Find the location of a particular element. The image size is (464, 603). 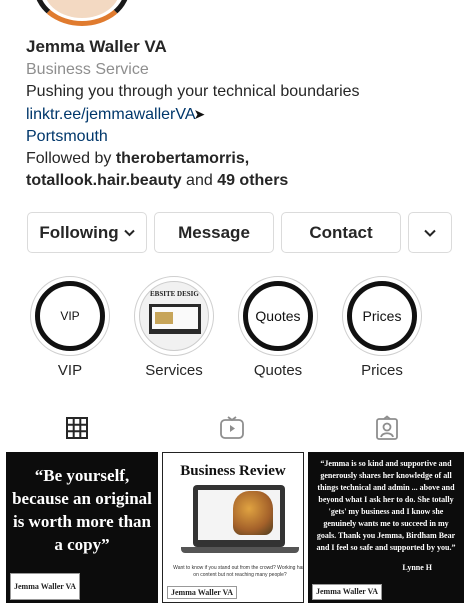

highlight-ring: VIP is located at coordinates (70, 316).